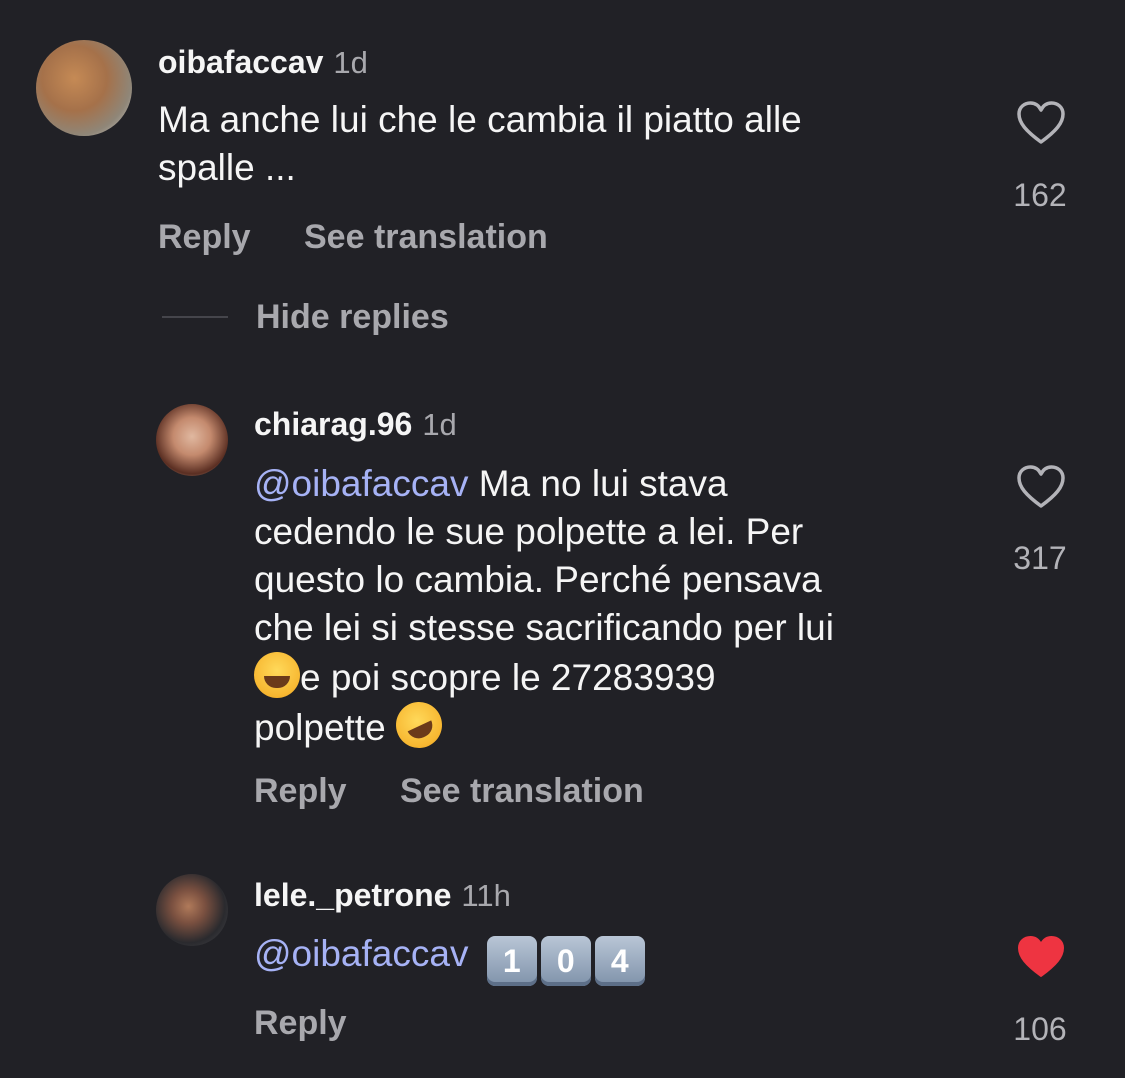  Describe the element at coordinates (508, 677) in the screenshot. I see `comment-text-line: e poi scopre le 27283939` at that location.